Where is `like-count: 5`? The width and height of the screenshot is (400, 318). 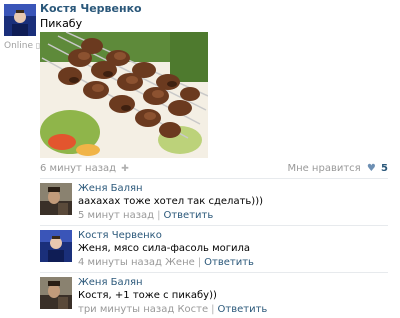
like-count: 5 is located at coordinates (384, 168).